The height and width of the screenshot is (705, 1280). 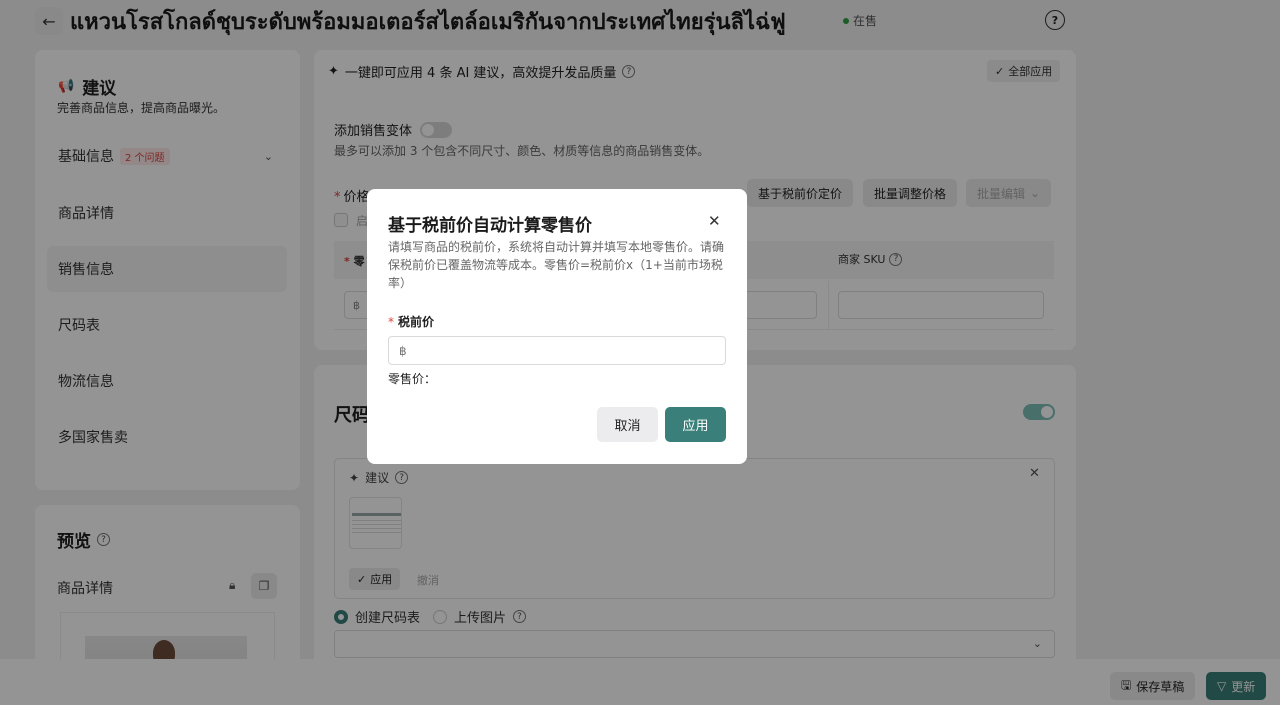 What do you see at coordinates (695, 424) in the screenshot?
I see `apply-button: 应用` at bounding box center [695, 424].